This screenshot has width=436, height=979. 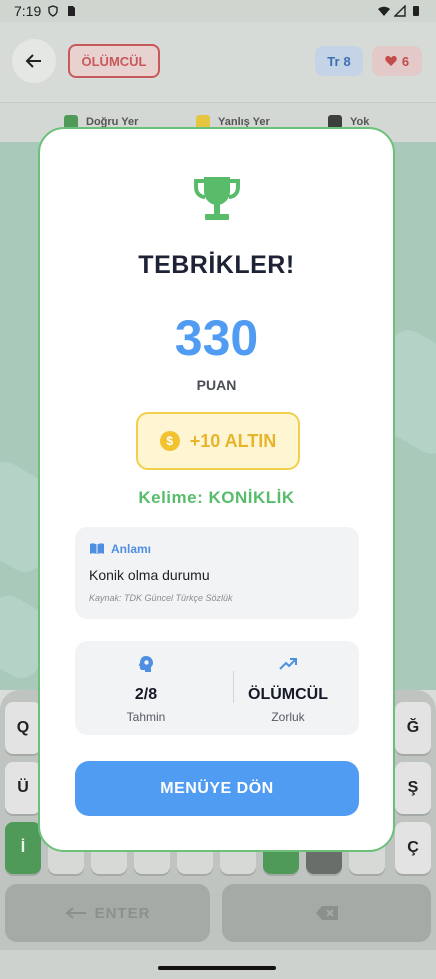 I want to click on key-q: Q, so click(x=23, y=728).